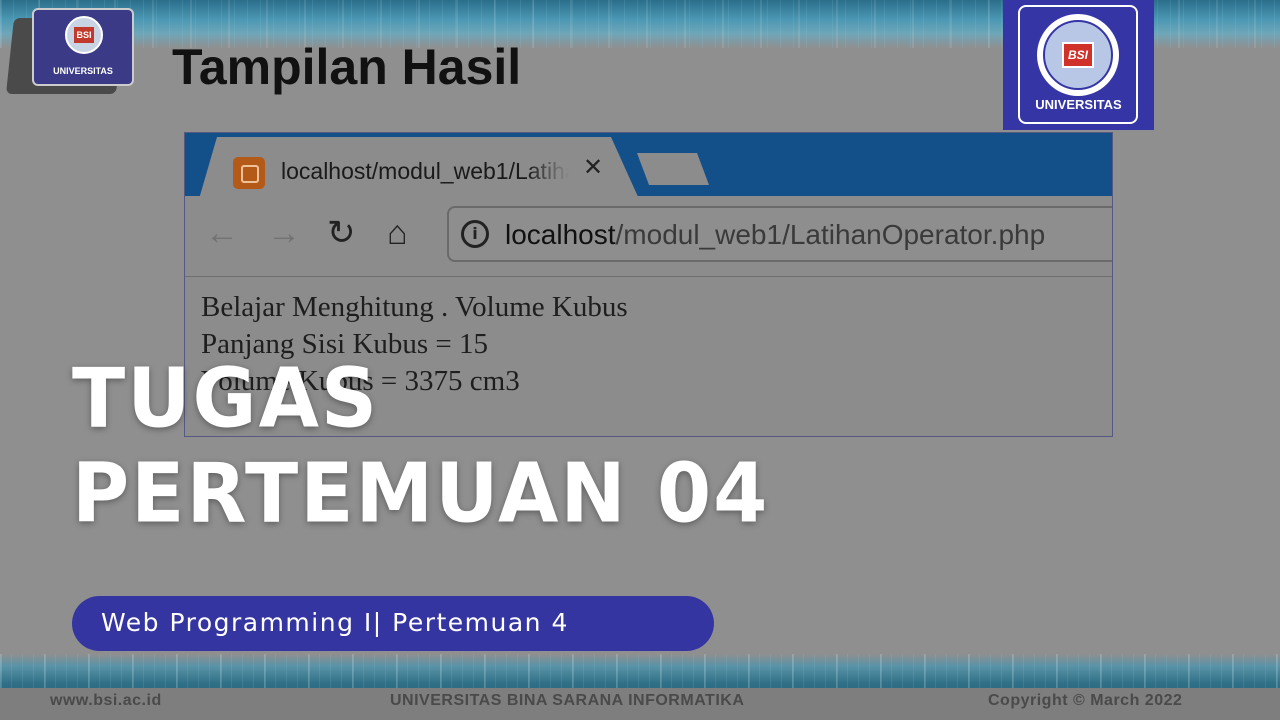  Describe the element at coordinates (425, 171) in the screenshot. I see `tab-title: localhost/modul_web1/LatihanOperator.php` at that location.